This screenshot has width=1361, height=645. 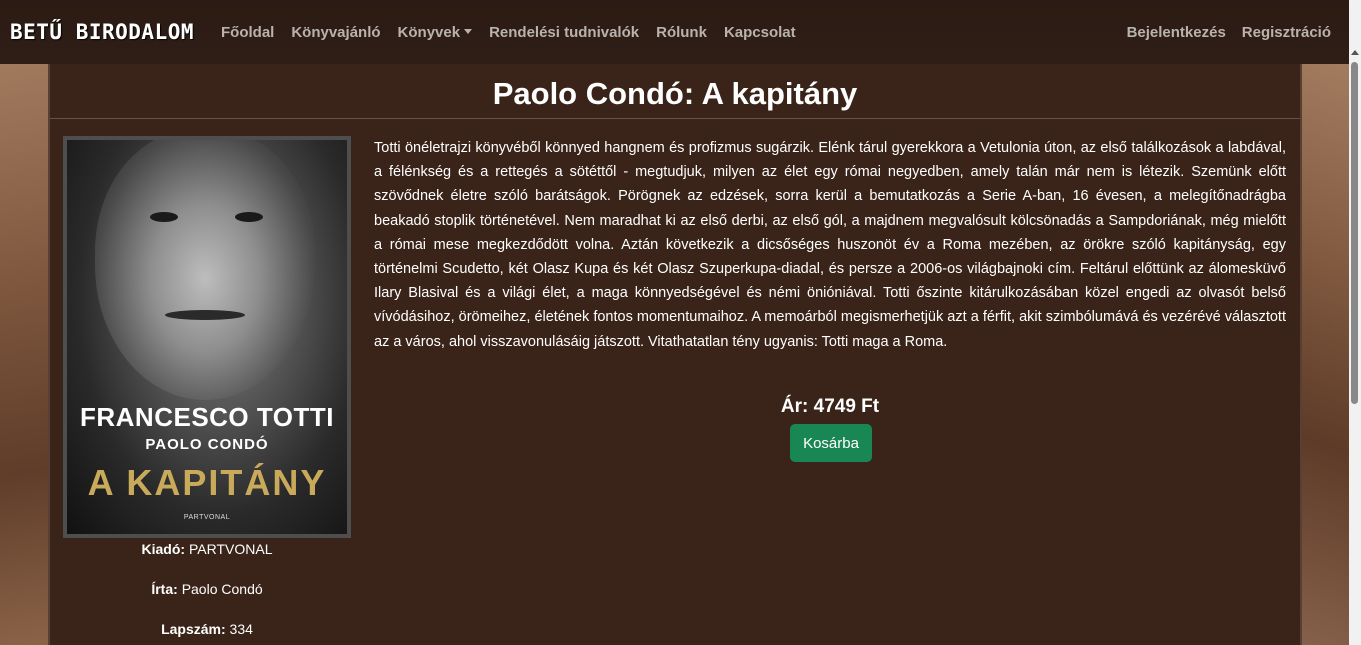 What do you see at coordinates (846, 406) in the screenshot?
I see `price-value: 4749 Ft` at bounding box center [846, 406].